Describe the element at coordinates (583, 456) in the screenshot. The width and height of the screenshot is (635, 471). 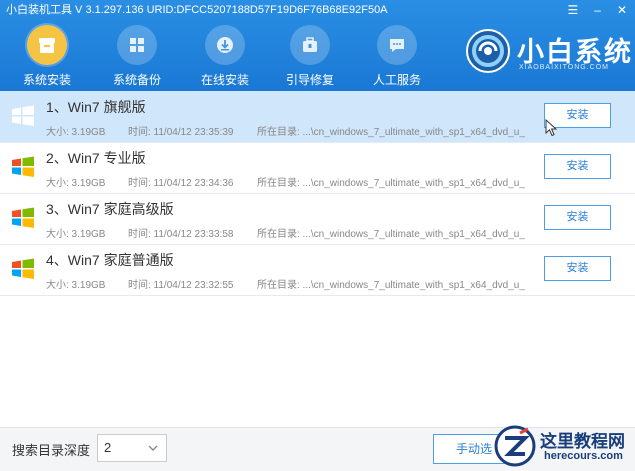
I see `watermark-en: herecours.com` at that location.